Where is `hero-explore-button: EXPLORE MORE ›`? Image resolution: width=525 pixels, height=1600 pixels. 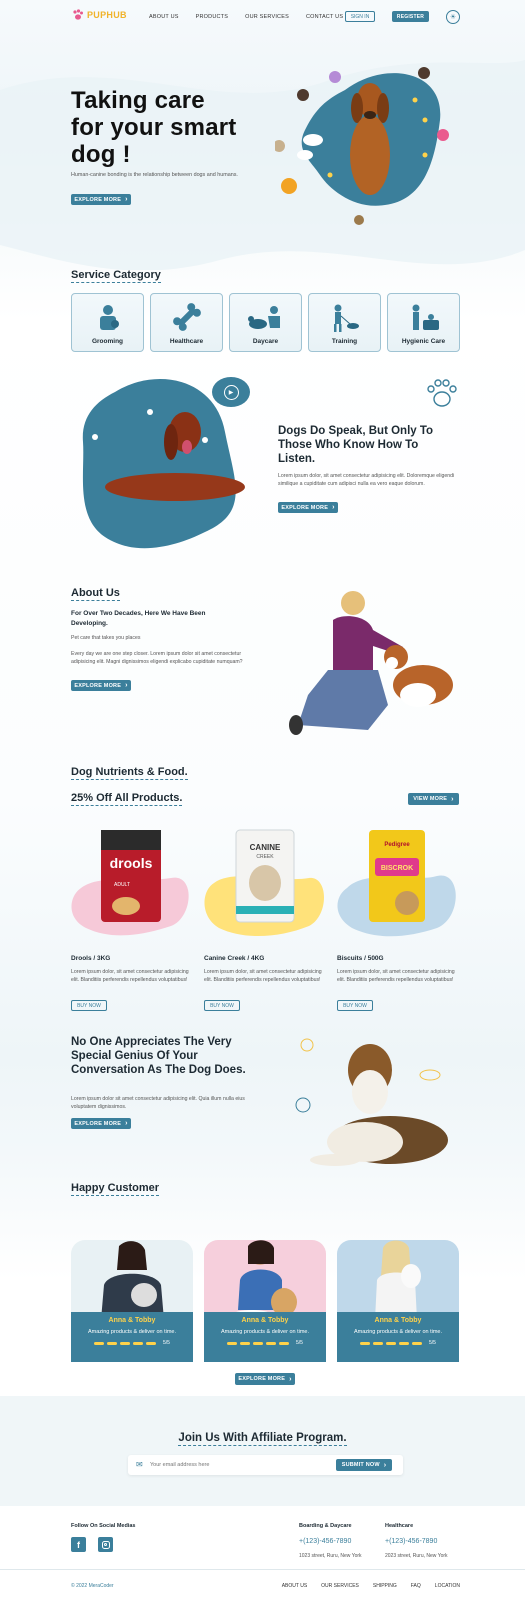 hero-explore-button: EXPLORE MORE › is located at coordinates (101, 199).